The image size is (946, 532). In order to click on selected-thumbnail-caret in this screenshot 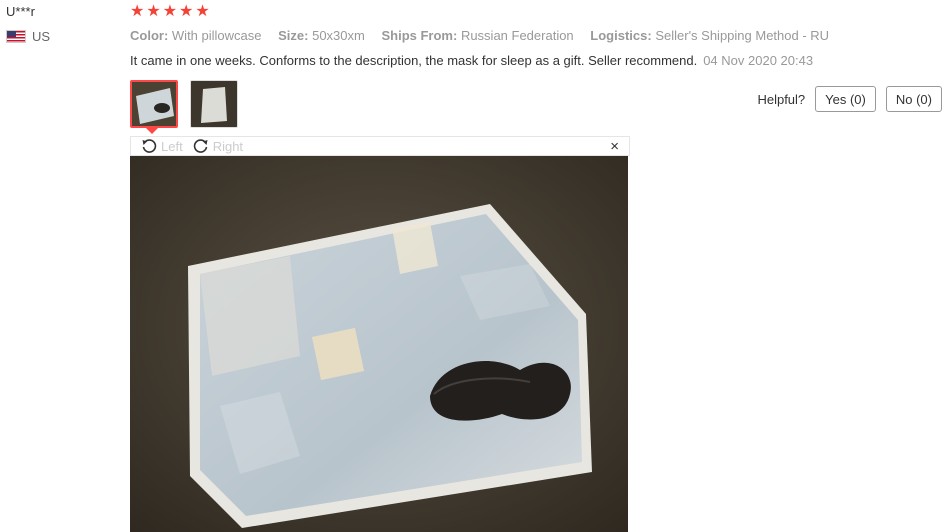, I will do `click(152, 131)`.